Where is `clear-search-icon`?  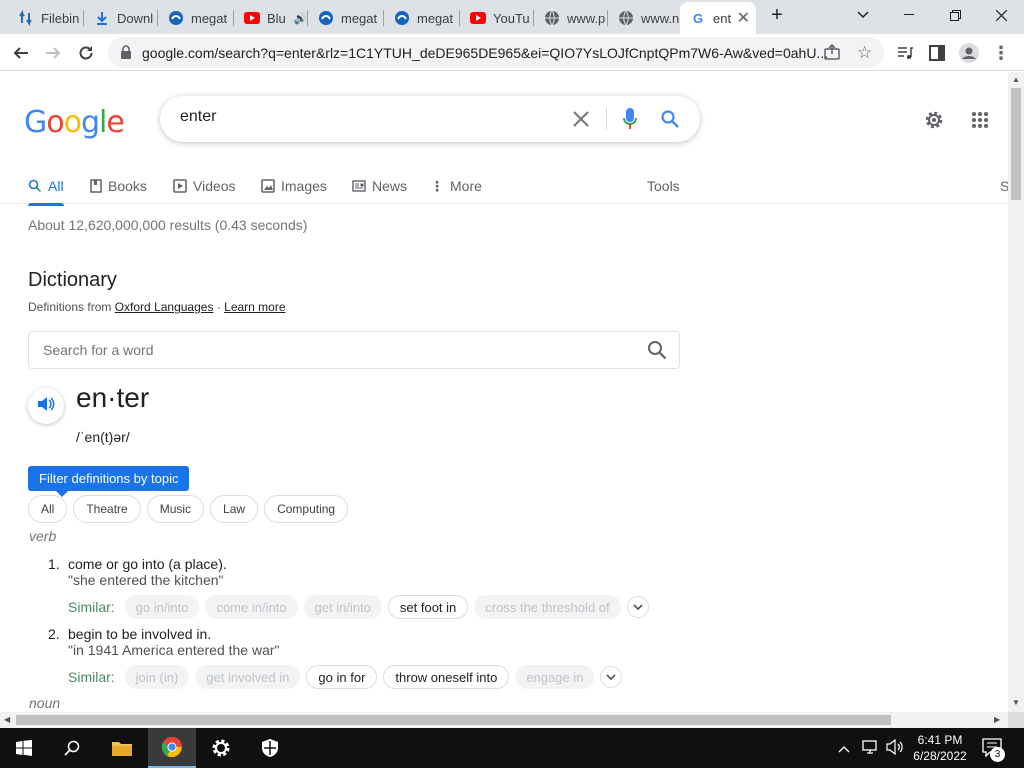
clear-search-icon is located at coordinates (581, 119).